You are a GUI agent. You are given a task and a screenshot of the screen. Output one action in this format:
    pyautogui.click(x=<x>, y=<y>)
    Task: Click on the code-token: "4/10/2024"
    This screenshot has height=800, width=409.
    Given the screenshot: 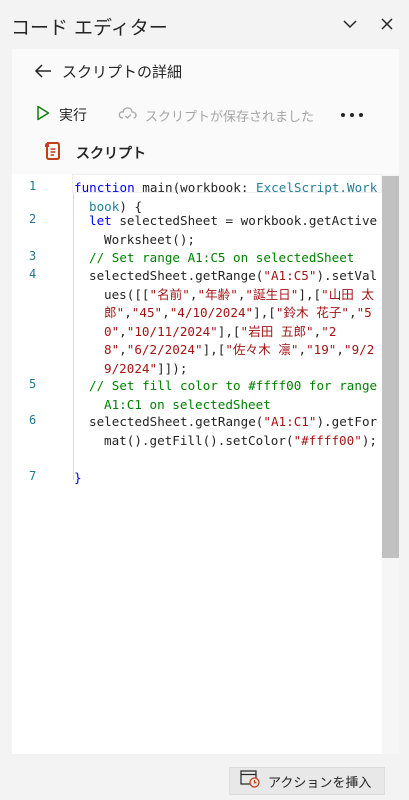 What is the action you would take?
    pyautogui.click(x=211, y=312)
    